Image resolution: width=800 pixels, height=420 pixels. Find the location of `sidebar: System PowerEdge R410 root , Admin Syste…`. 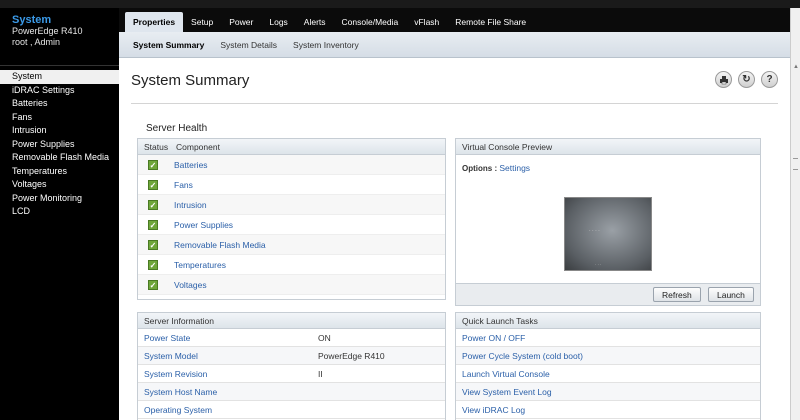

sidebar: System PowerEdge R410 root , Admin Syste… is located at coordinates (59, 214).